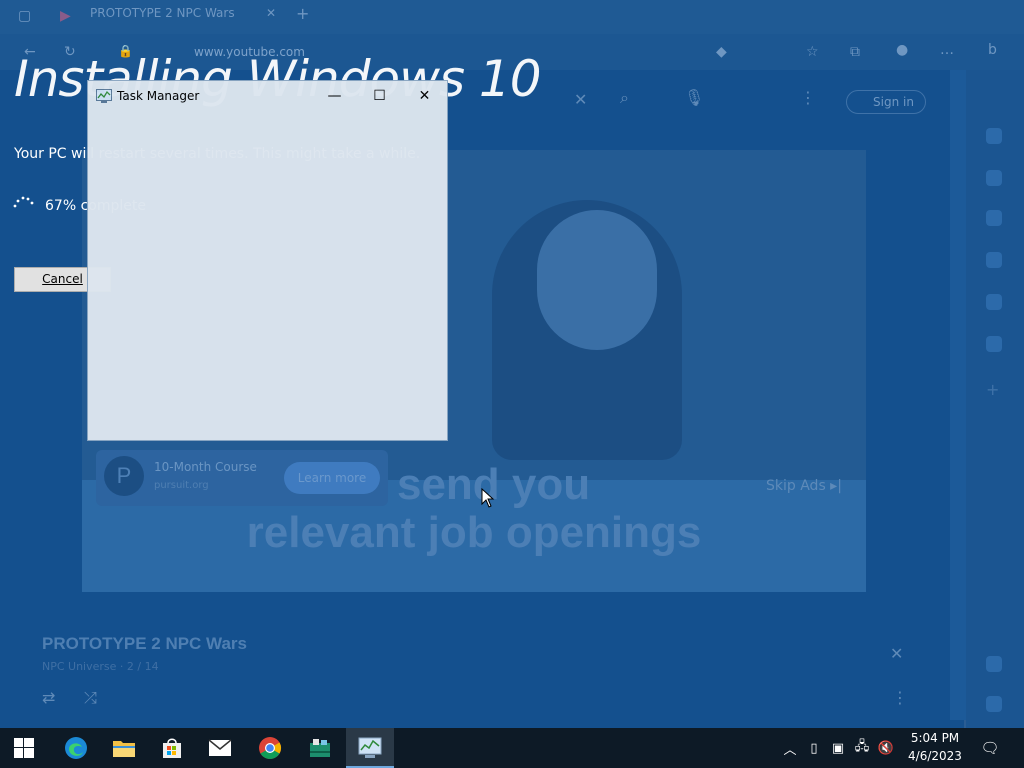 This screenshot has width=1024, height=768. What do you see at coordinates (267, 96) in the screenshot?
I see `task-manager-titlebar: Task Manager — ☐ ✕` at bounding box center [267, 96].